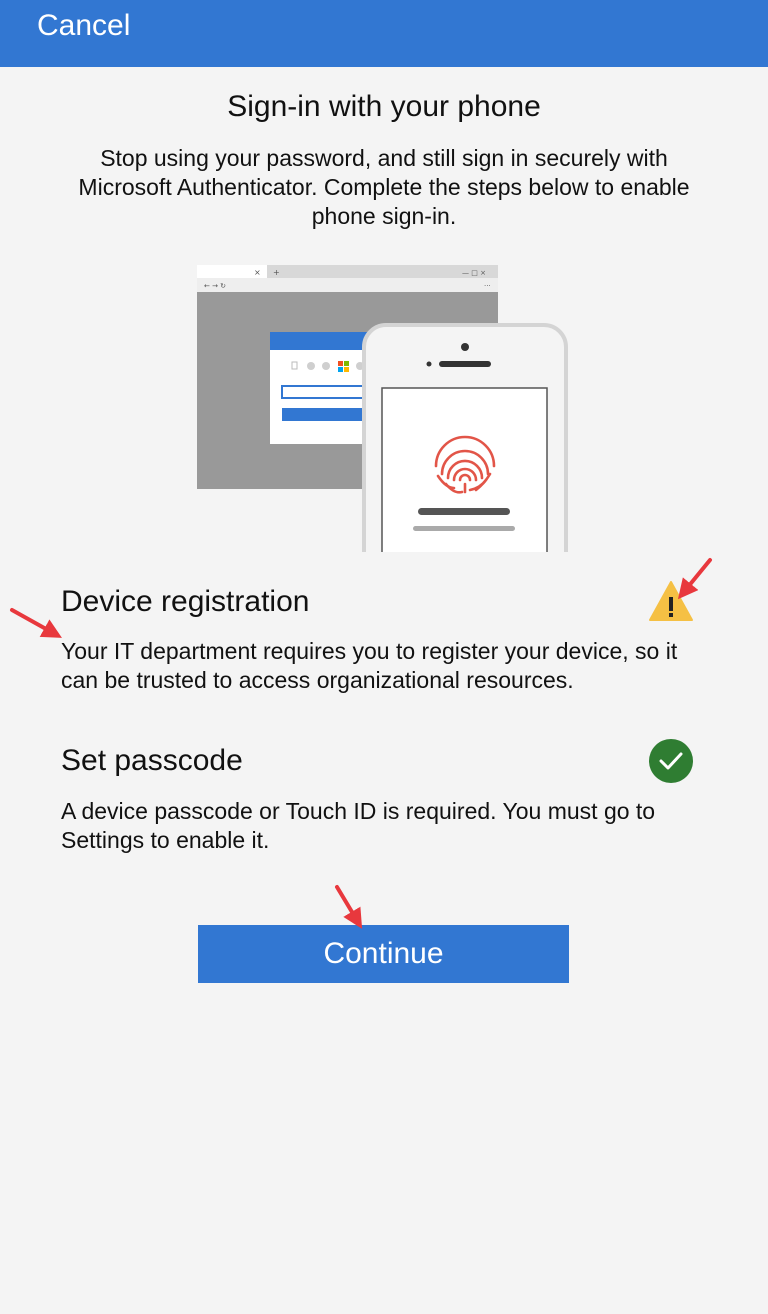  Describe the element at coordinates (694, 579) in the screenshot. I see `annotation-arrow-warning` at that location.